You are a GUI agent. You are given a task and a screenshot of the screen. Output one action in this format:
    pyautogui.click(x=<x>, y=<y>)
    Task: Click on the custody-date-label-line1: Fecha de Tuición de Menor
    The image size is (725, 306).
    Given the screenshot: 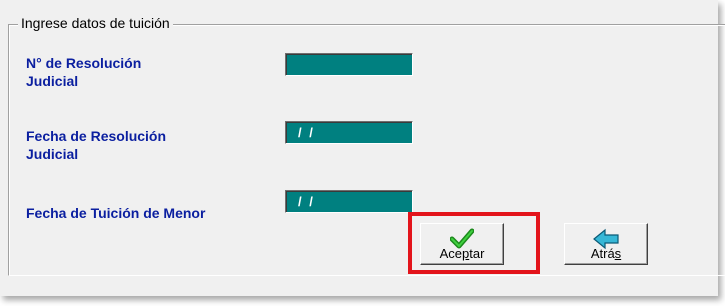 What is the action you would take?
    pyautogui.click(x=116, y=213)
    